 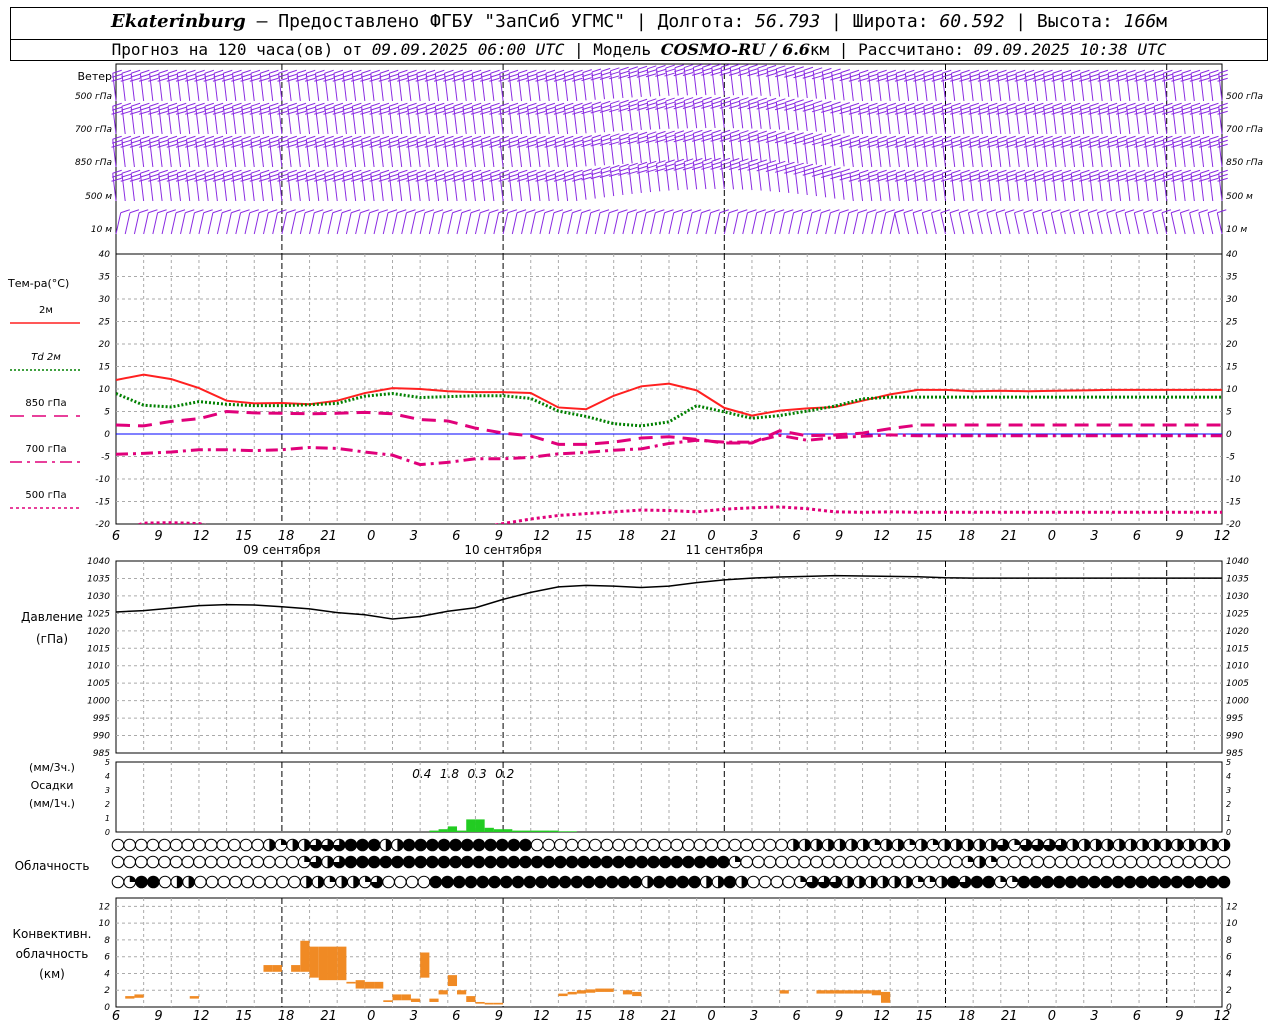 I want to click on conv-ytick-left: 4, so click(x=107, y=974).